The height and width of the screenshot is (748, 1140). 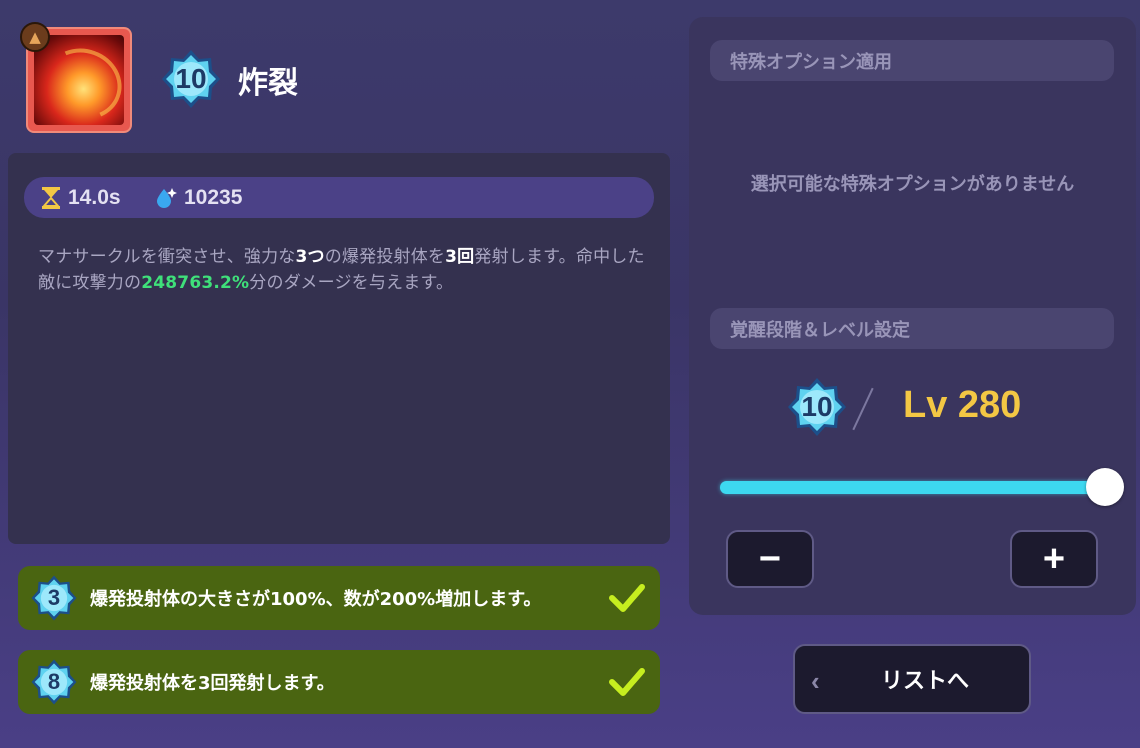 I want to click on awakening-setting-value: 10, so click(x=817, y=406).